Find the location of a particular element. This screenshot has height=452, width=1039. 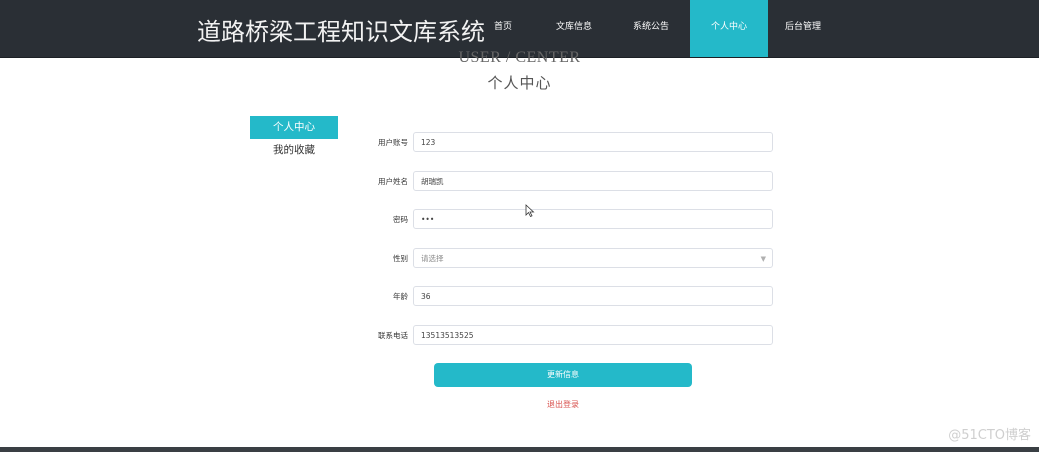

sidebar-item-favorites: 我的收藏 is located at coordinates (294, 150).